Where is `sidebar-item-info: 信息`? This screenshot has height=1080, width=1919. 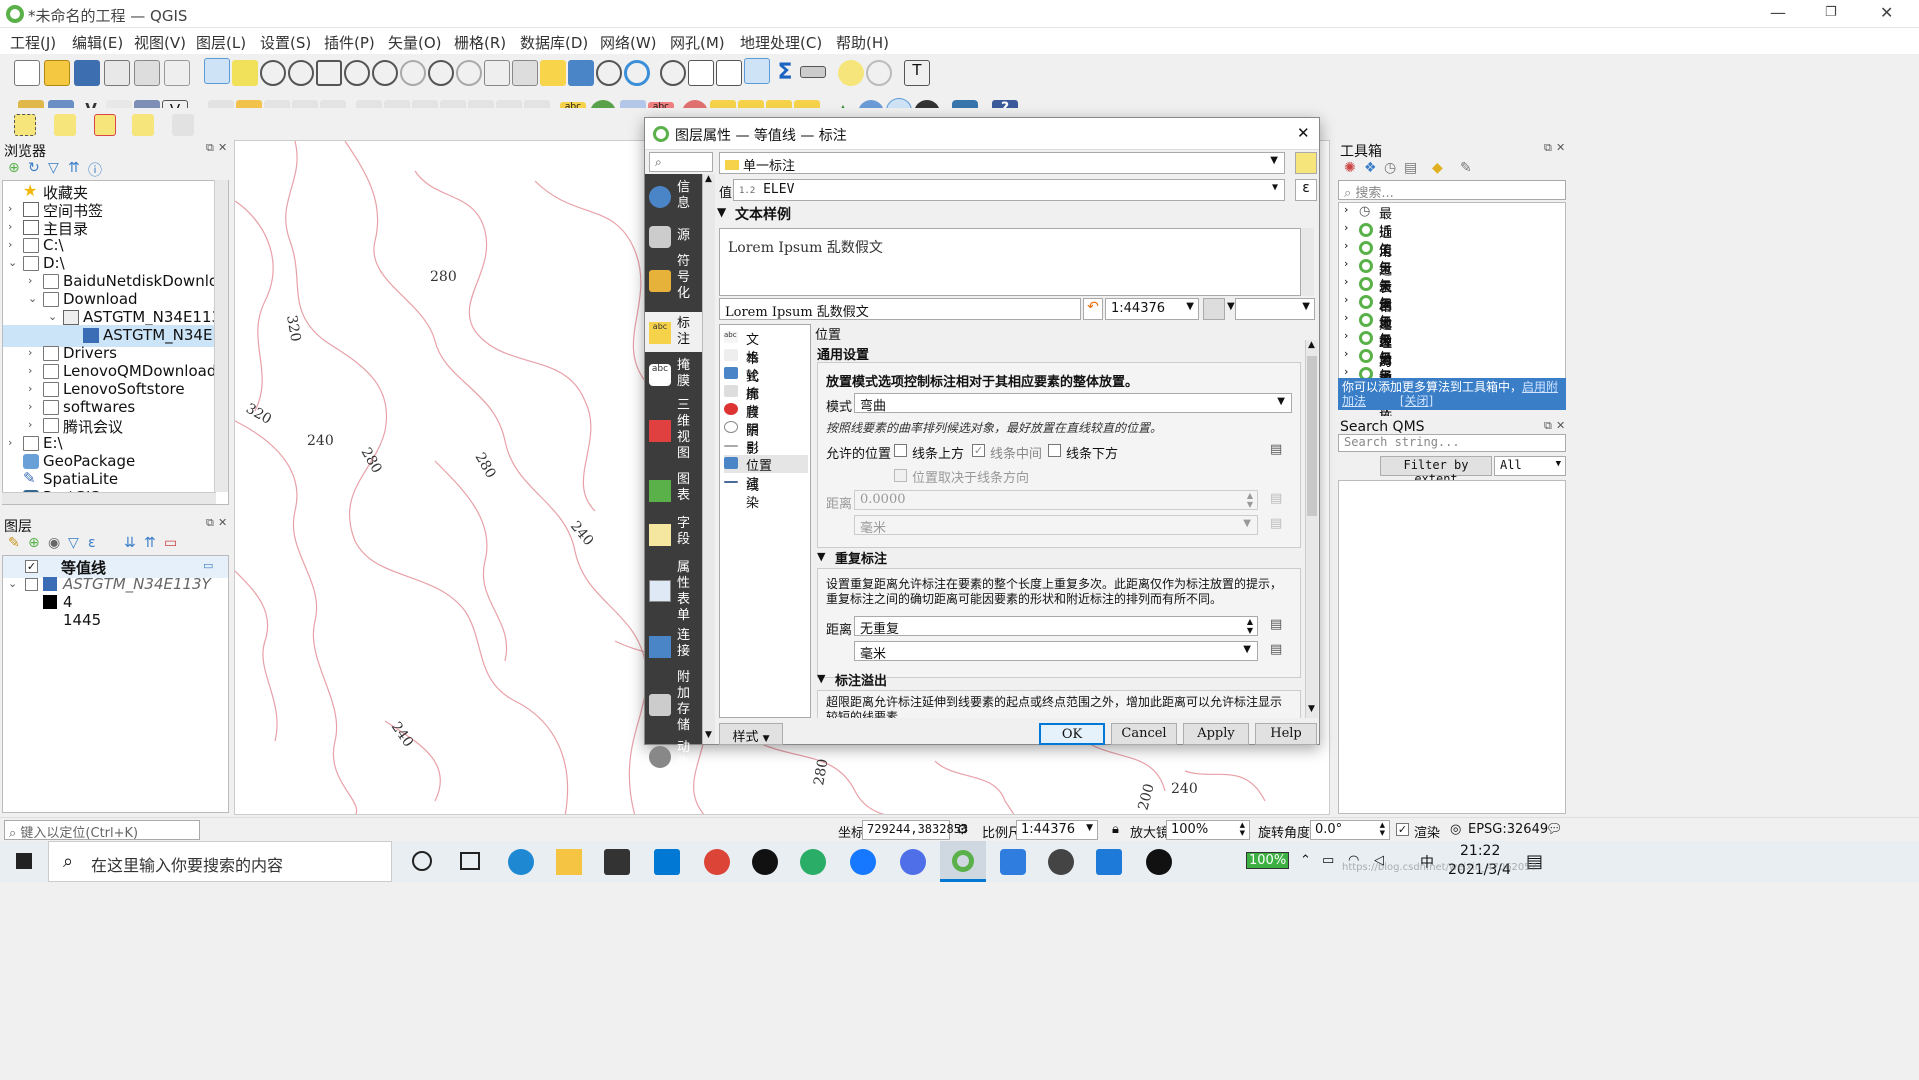 sidebar-item-info: 信息 is located at coordinates (675, 200).